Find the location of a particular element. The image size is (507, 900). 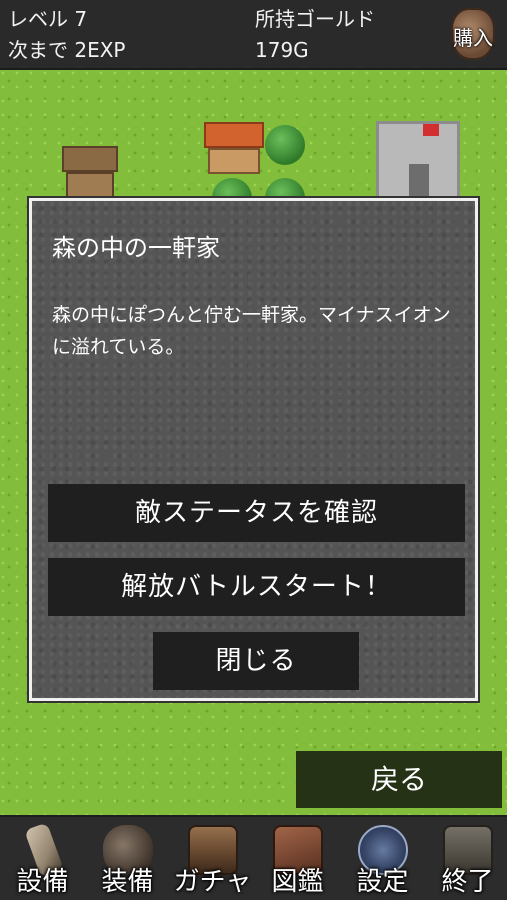

nav-settings: 設定 is located at coordinates (382, 858).